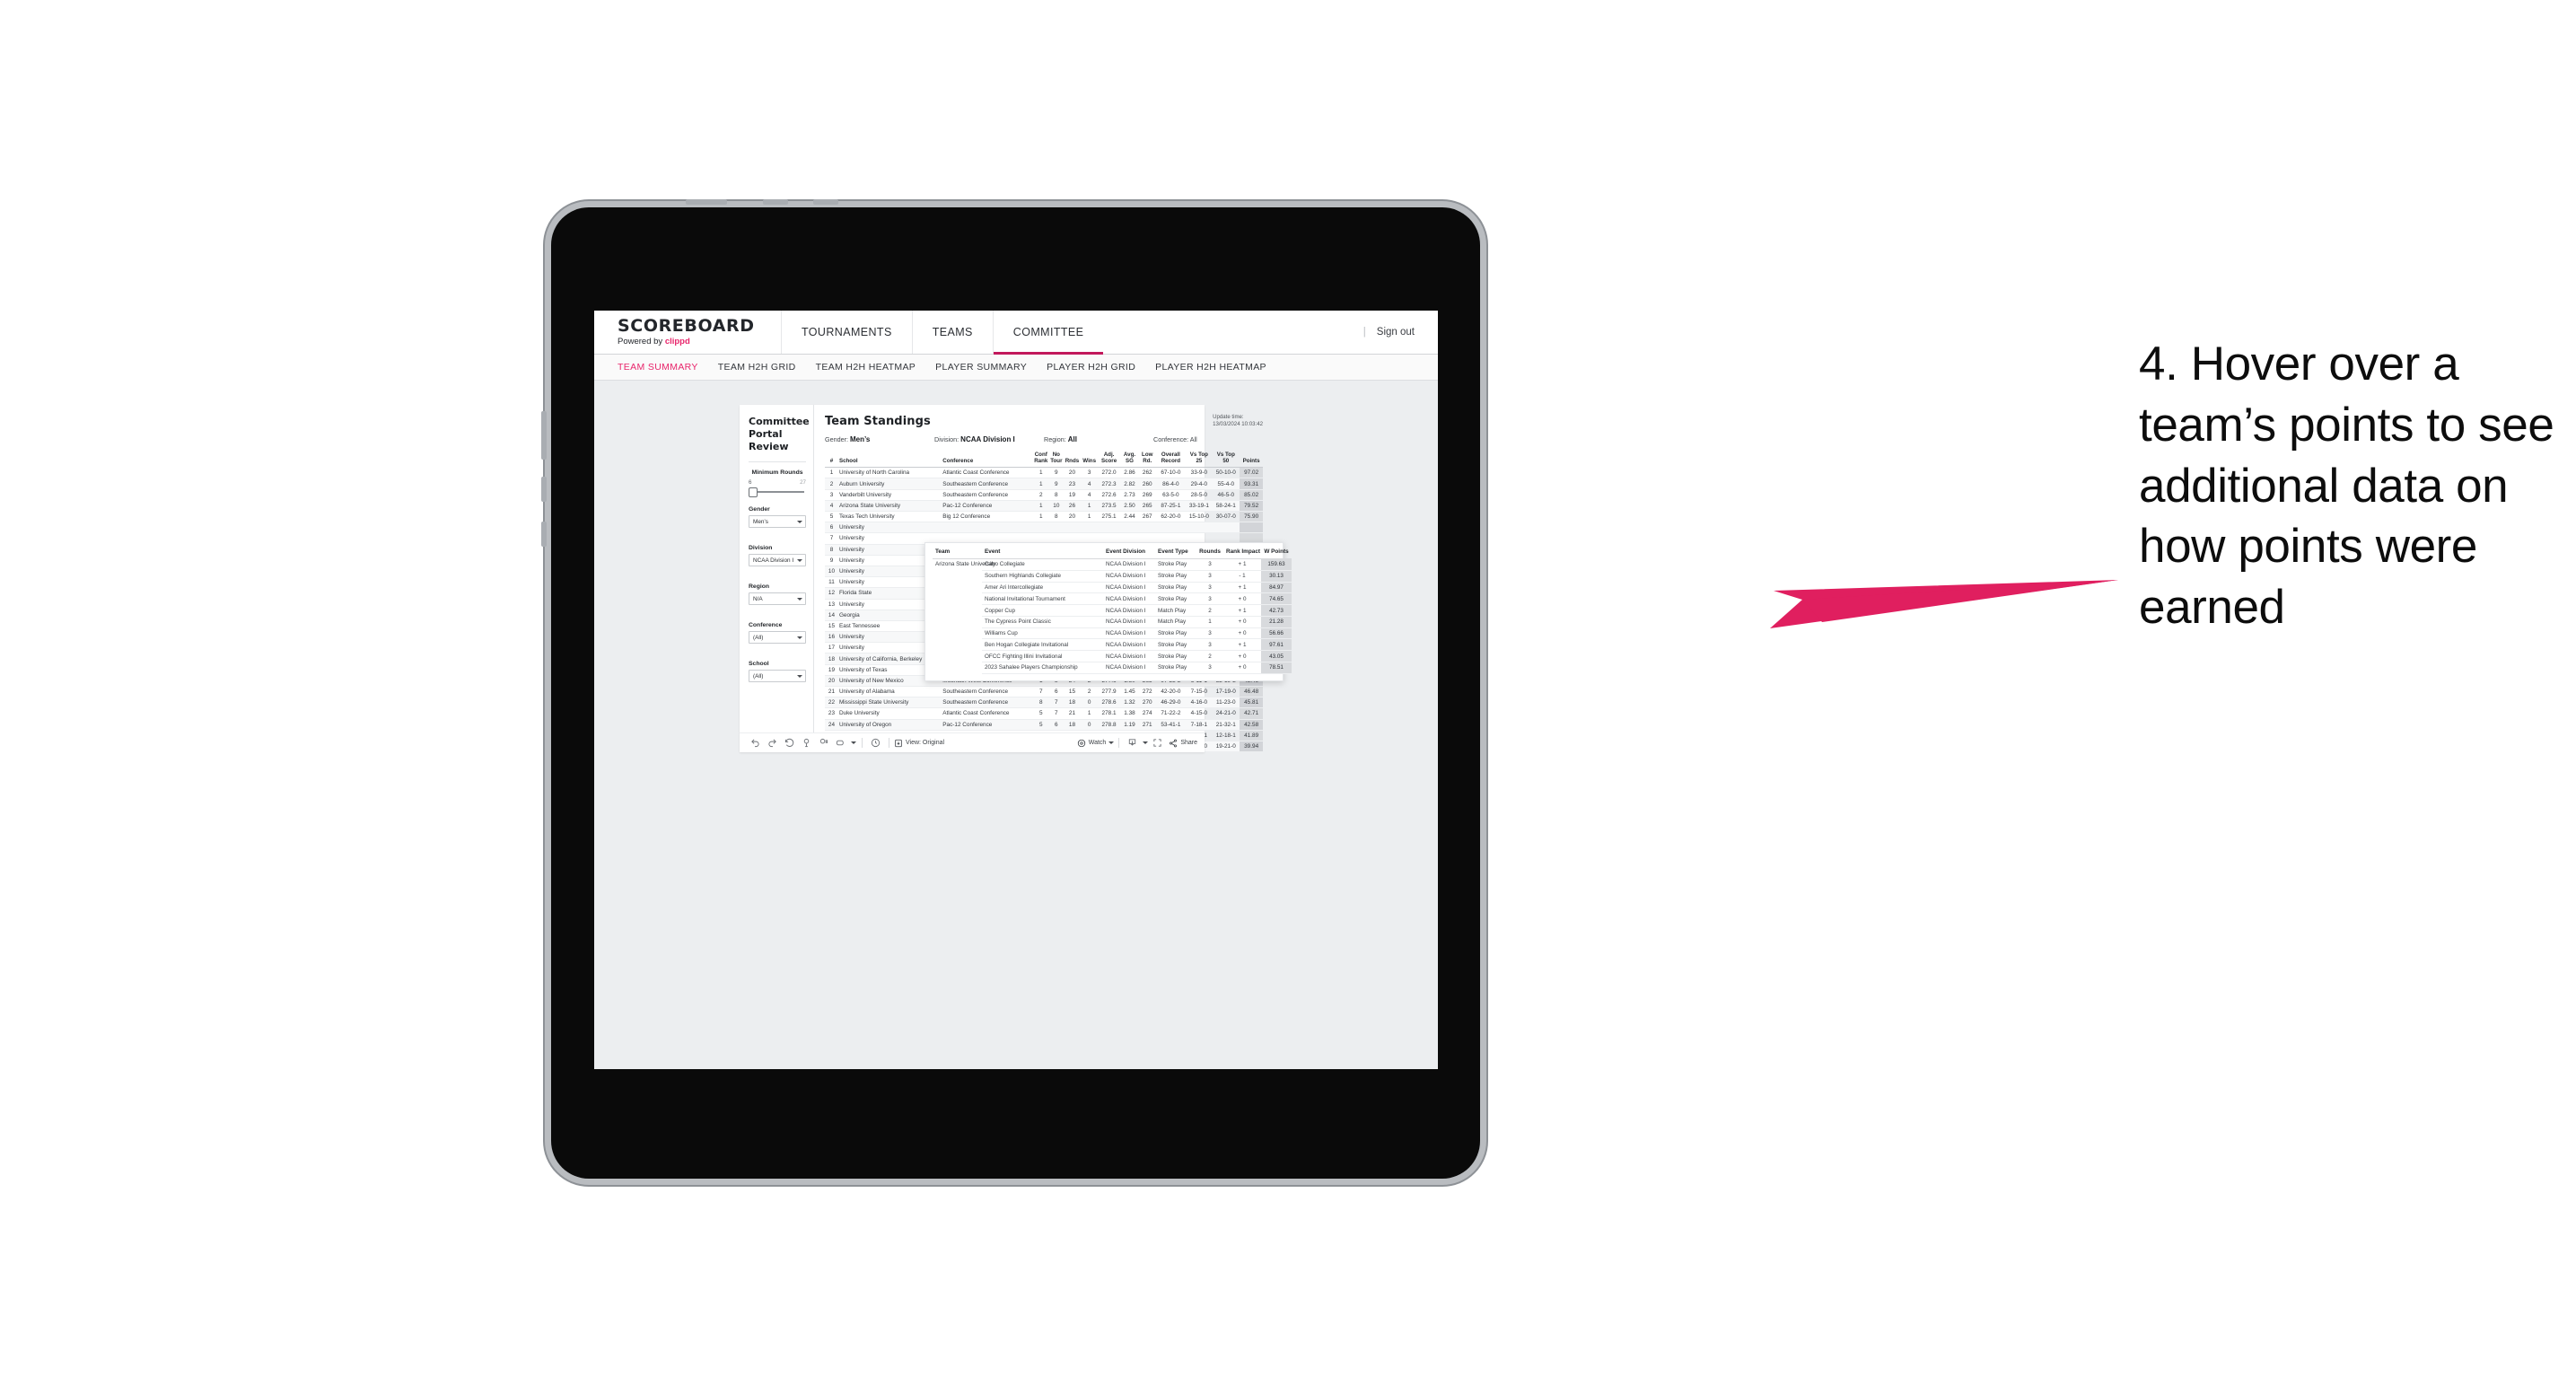 The image size is (2576, 1386). Describe the element at coordinates (831, 692) in the screenshot. I see `table-cell: 21` at that location.